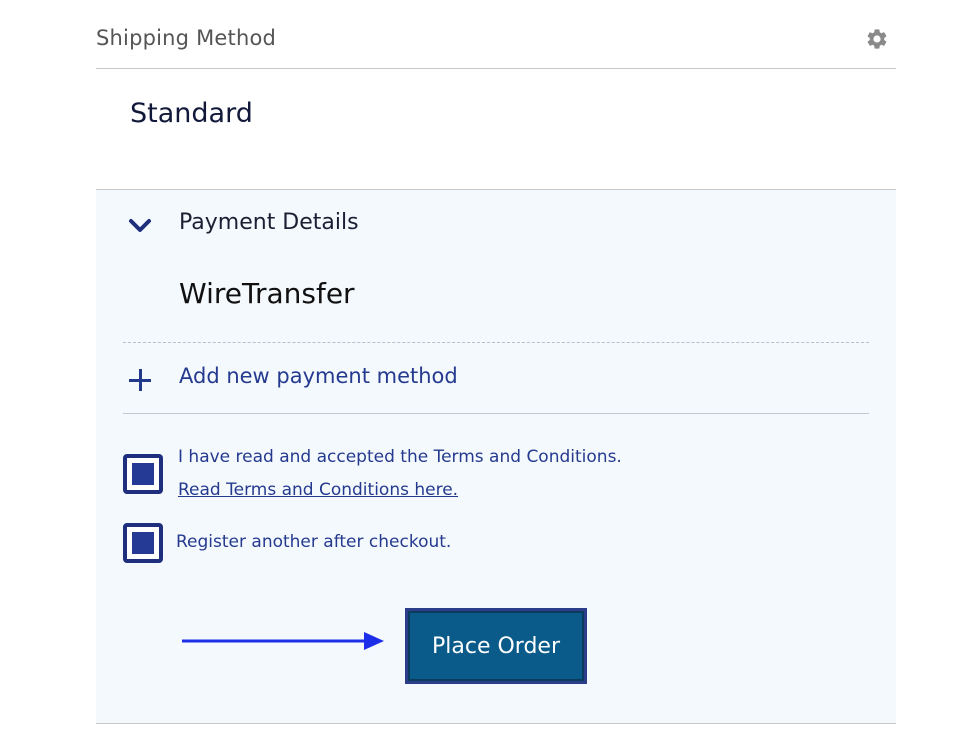  I want to click on payment-details-title: Payment Details, so click(269, 222).